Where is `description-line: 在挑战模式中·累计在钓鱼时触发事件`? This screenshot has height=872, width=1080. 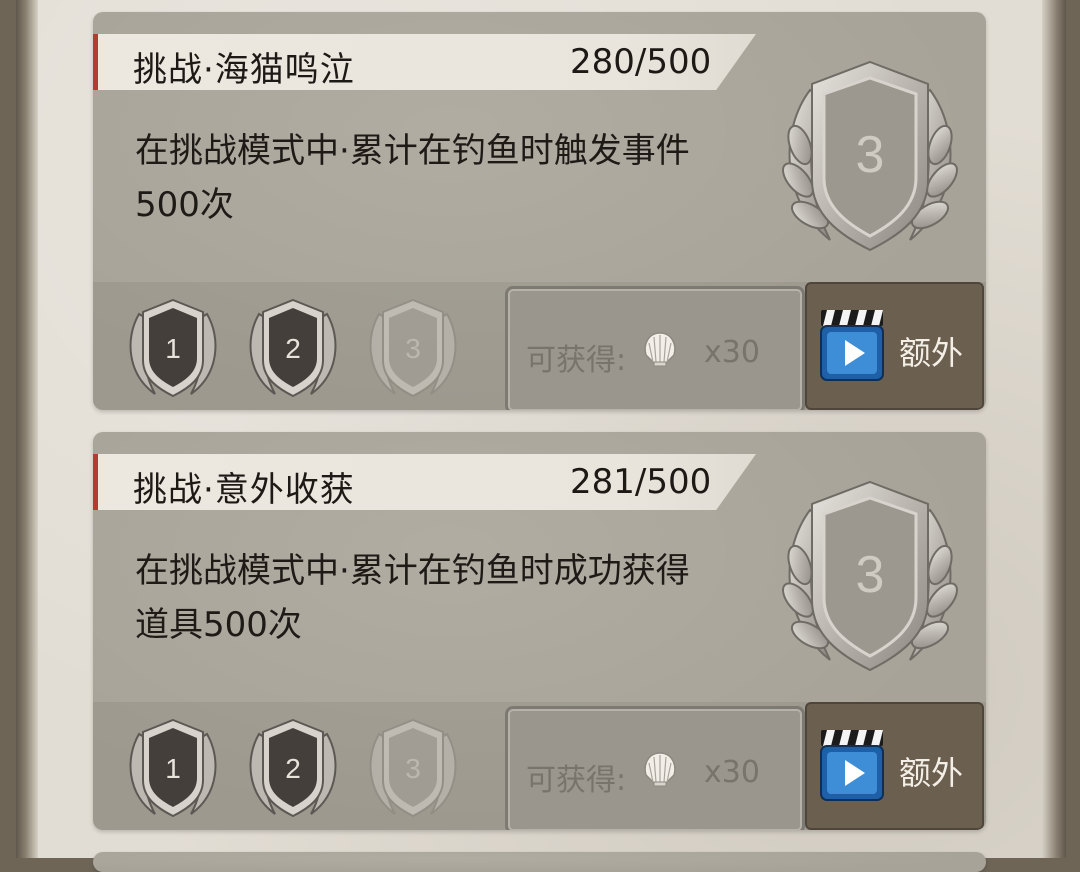 description-line: 在挑战模式中·累计在钓鱼时触发事件 is located at coordinates (412, 151).